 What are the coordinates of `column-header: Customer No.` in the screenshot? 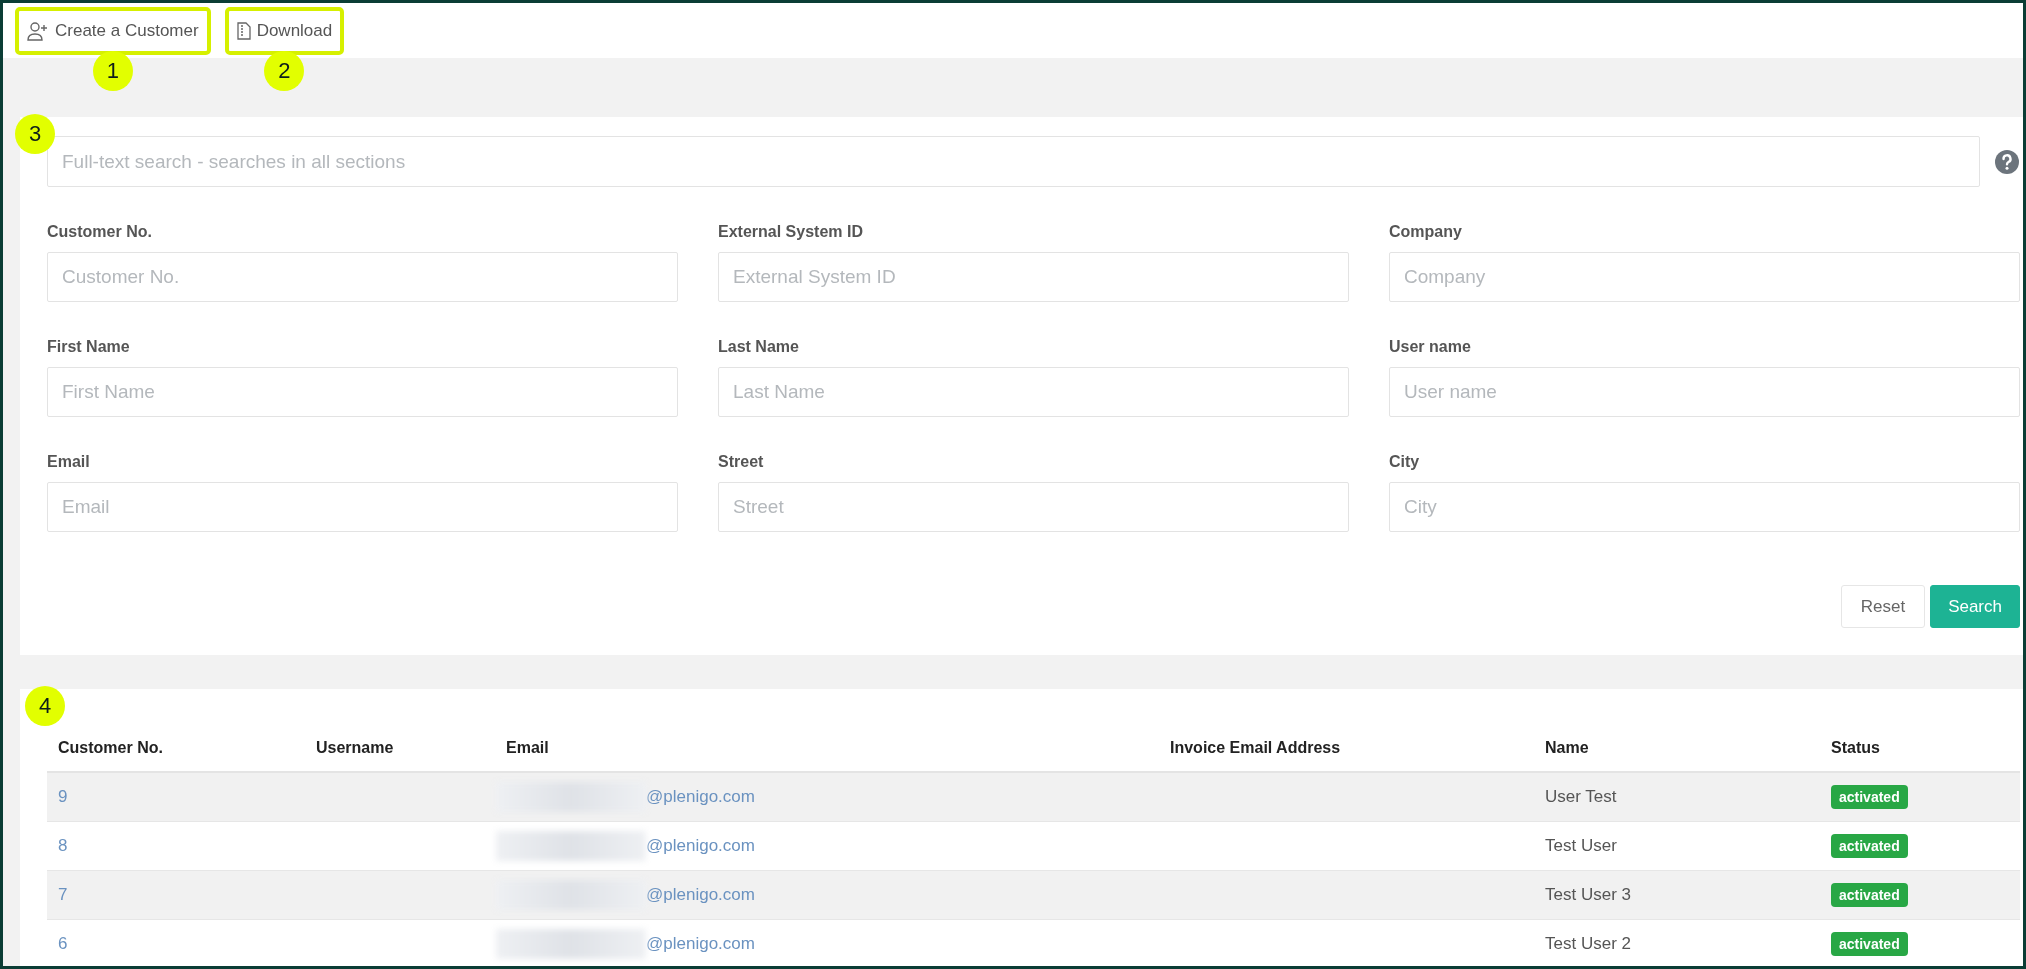 It's located at (110, 747).